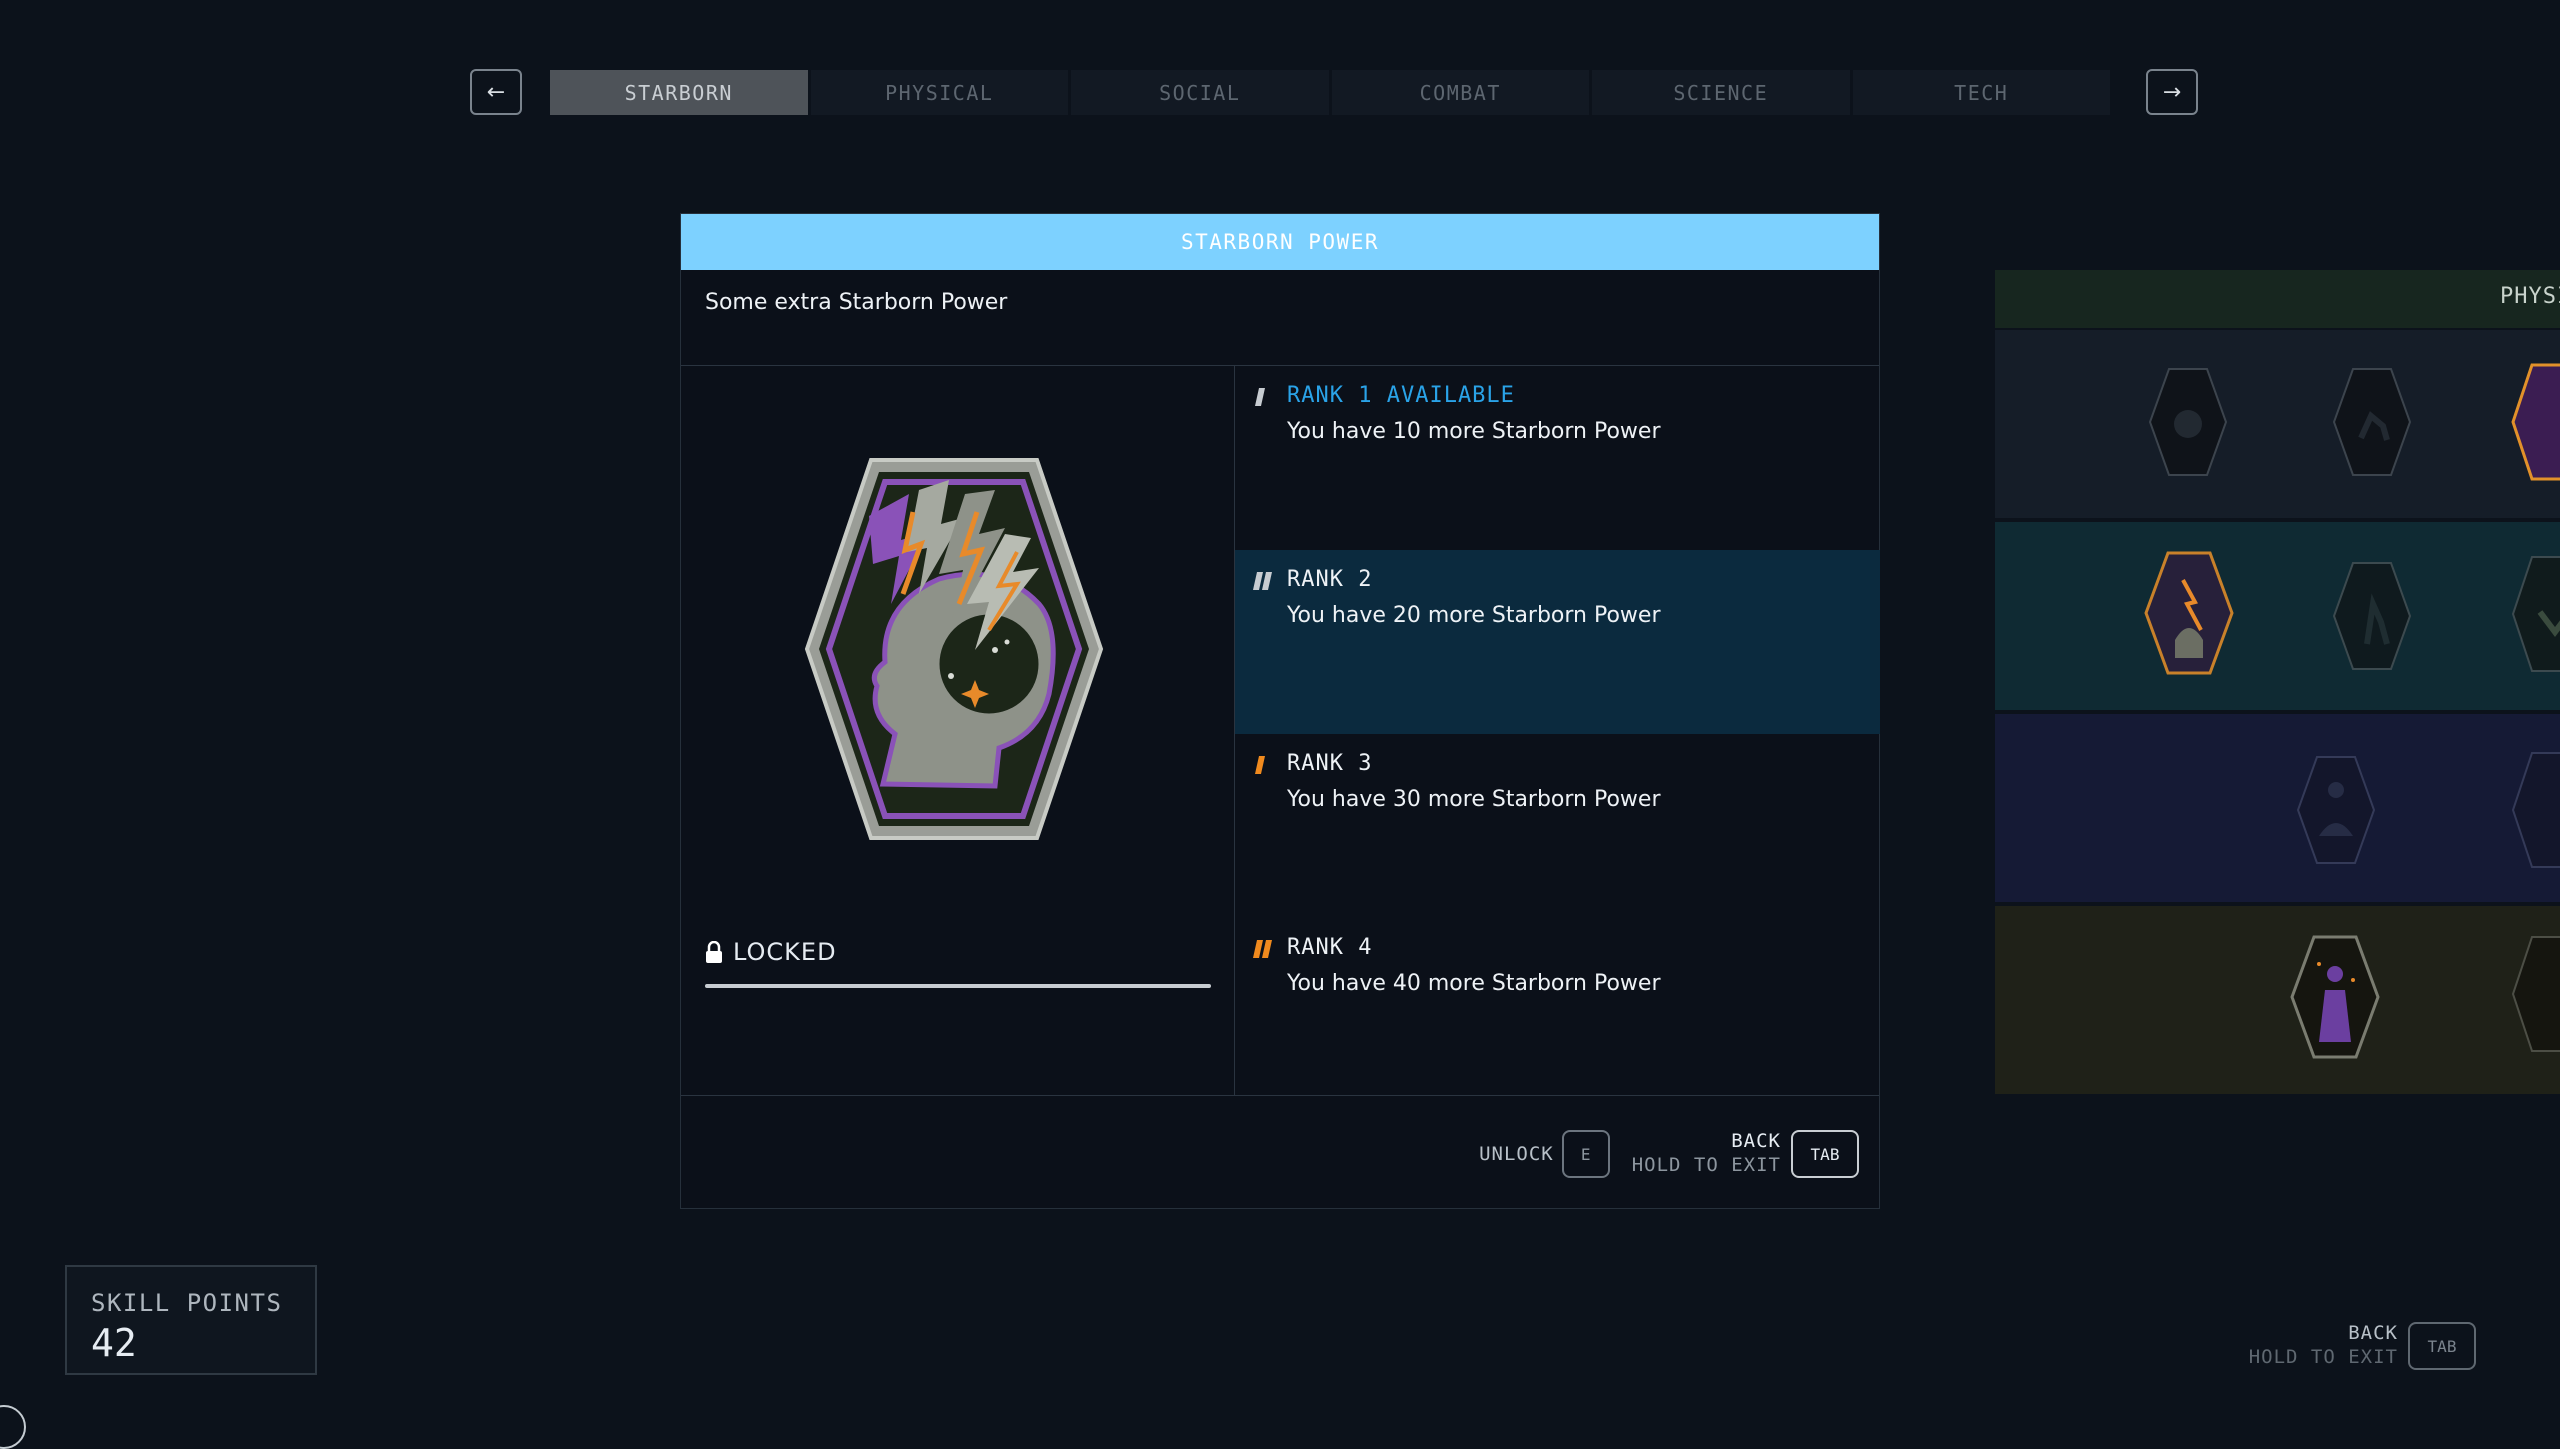 Image resolution: width=2560 pixels, height=1449 pixels. What do you see at coordinates (1460, 92) in the screenshot?
I see `tab-combat: COMBAT` at bounding box center [1460, 92].